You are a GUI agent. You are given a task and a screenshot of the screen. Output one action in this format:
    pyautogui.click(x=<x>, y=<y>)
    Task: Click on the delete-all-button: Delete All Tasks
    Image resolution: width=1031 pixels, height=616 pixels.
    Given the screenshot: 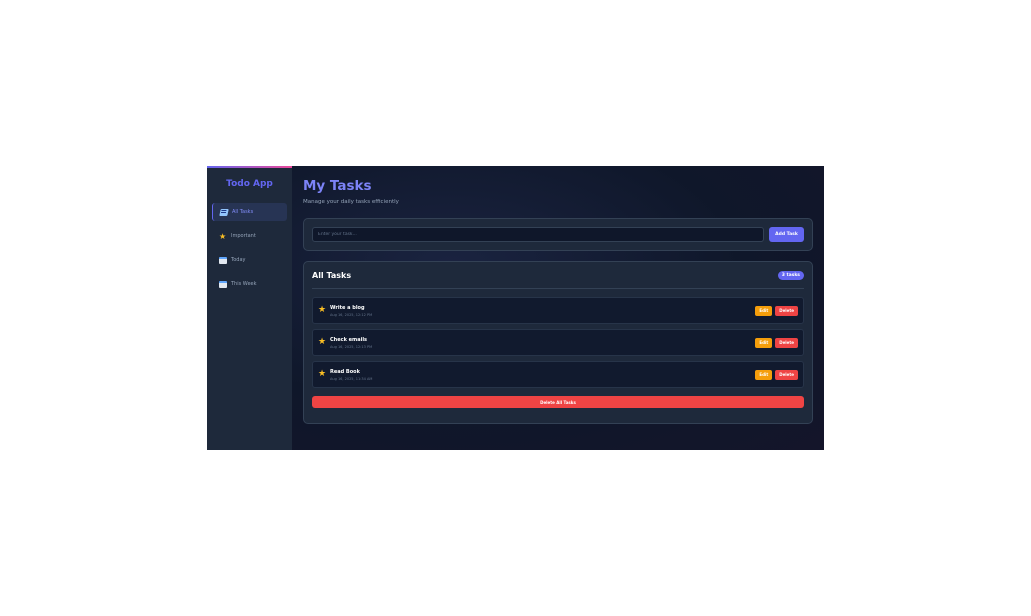 What is the action you would take?
    pyautogui.click(x=558, y=402)
    